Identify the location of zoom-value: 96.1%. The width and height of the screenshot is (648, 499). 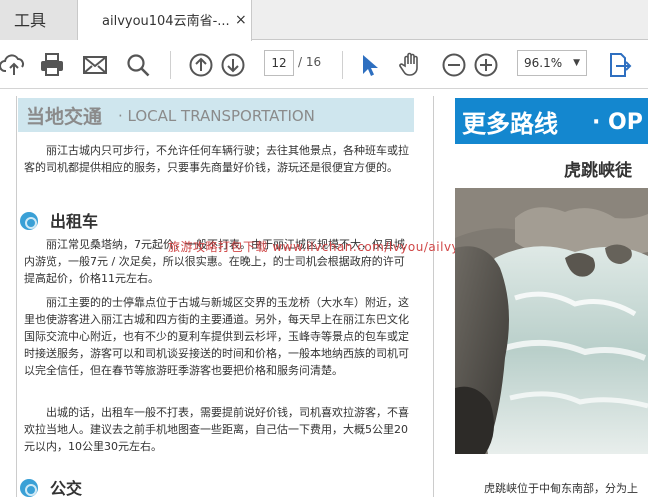
(543, 63).